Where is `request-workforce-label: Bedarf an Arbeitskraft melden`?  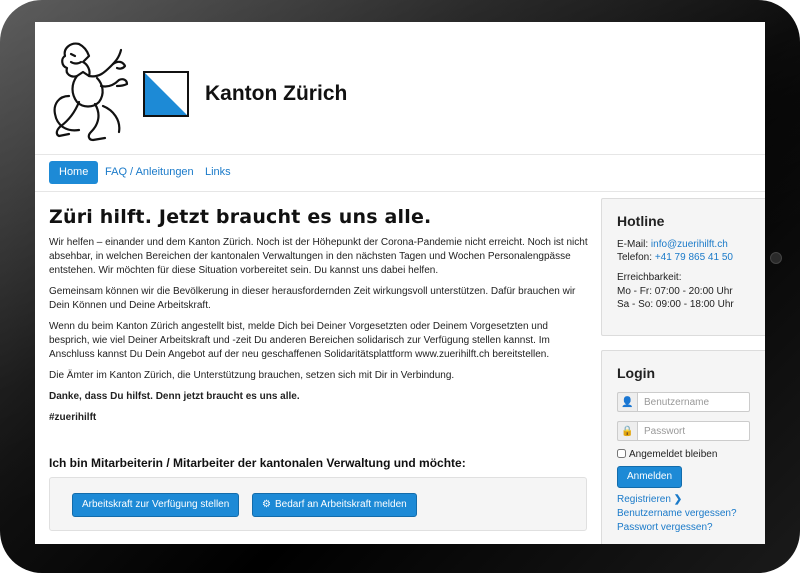
request-workforce-label: Bedarf an Arbeitskraft melden is located at coordinates (340, 504).